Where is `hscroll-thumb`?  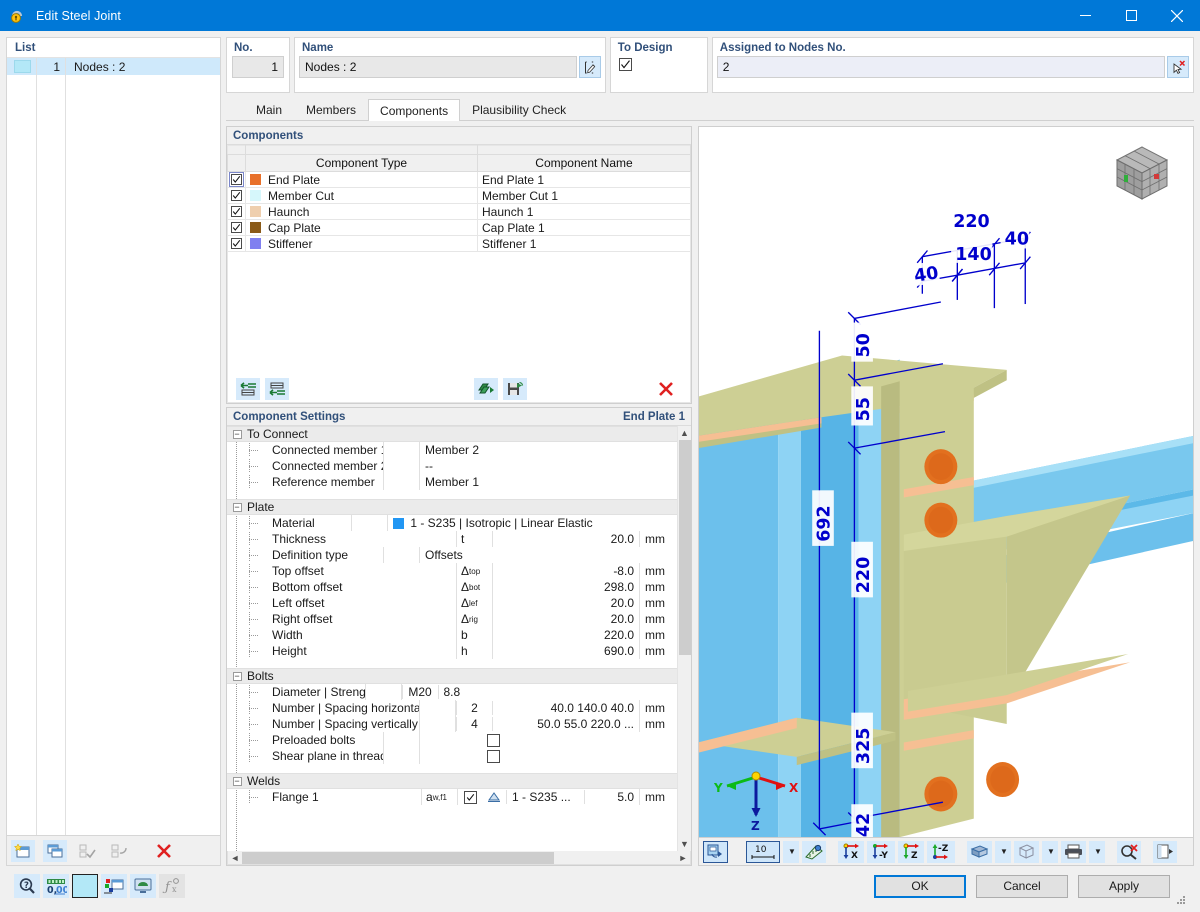 hscroll-thumb is located at coordinates (398, 858).